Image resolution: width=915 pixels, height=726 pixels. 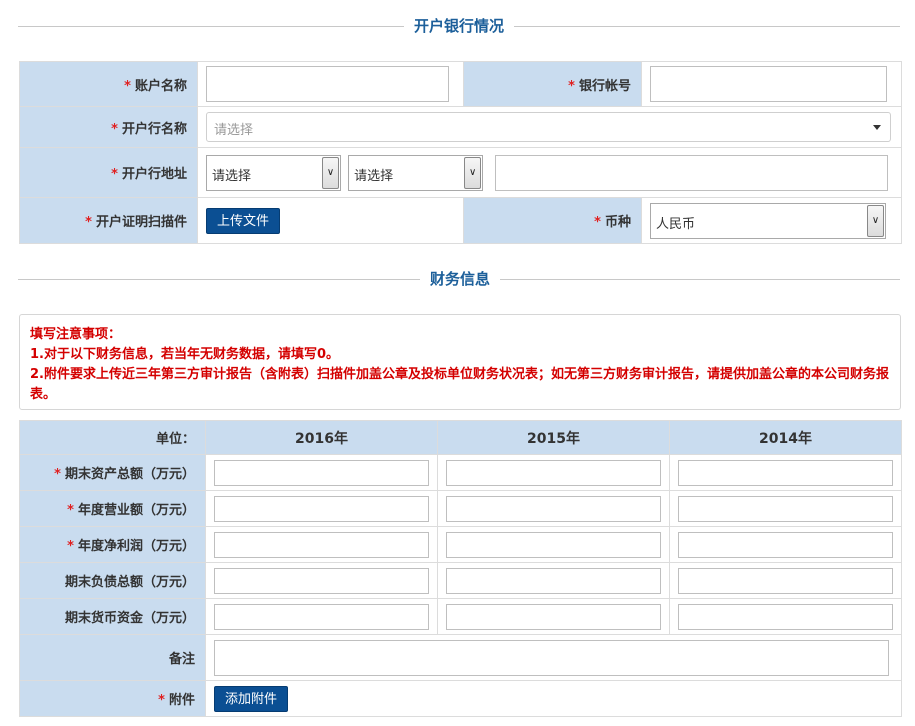 I want to click on bank-name-label: * 开户行名称, so click(x=108, y=127).